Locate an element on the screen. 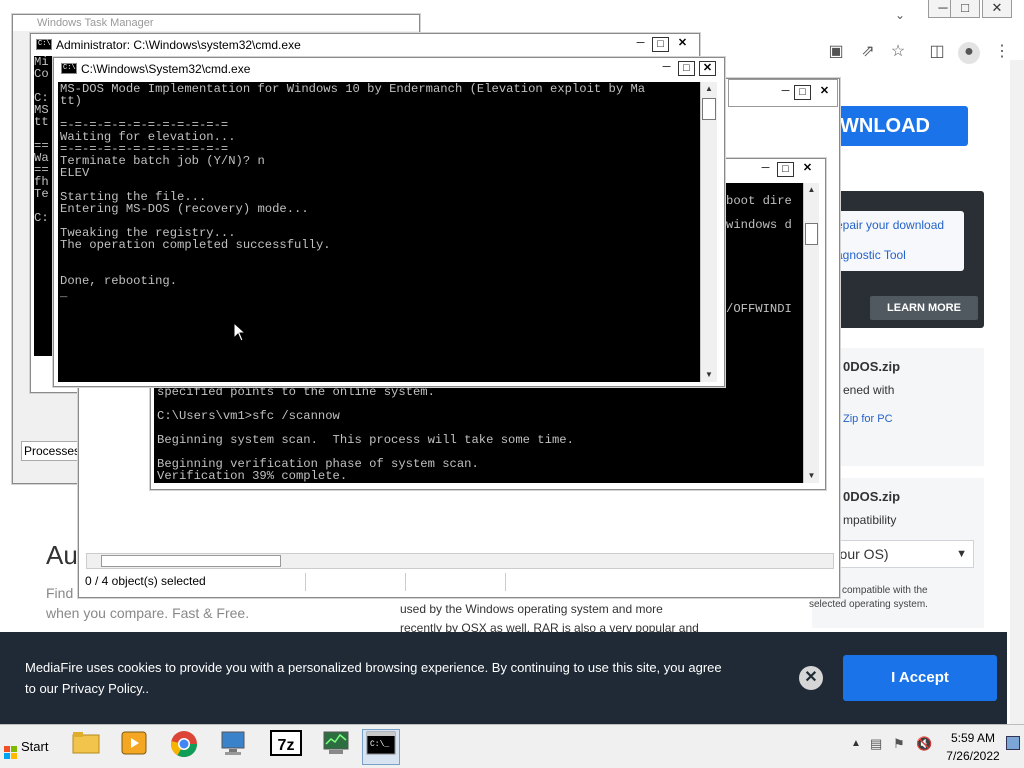  media-player-icon is located at coordinates (134, 747).